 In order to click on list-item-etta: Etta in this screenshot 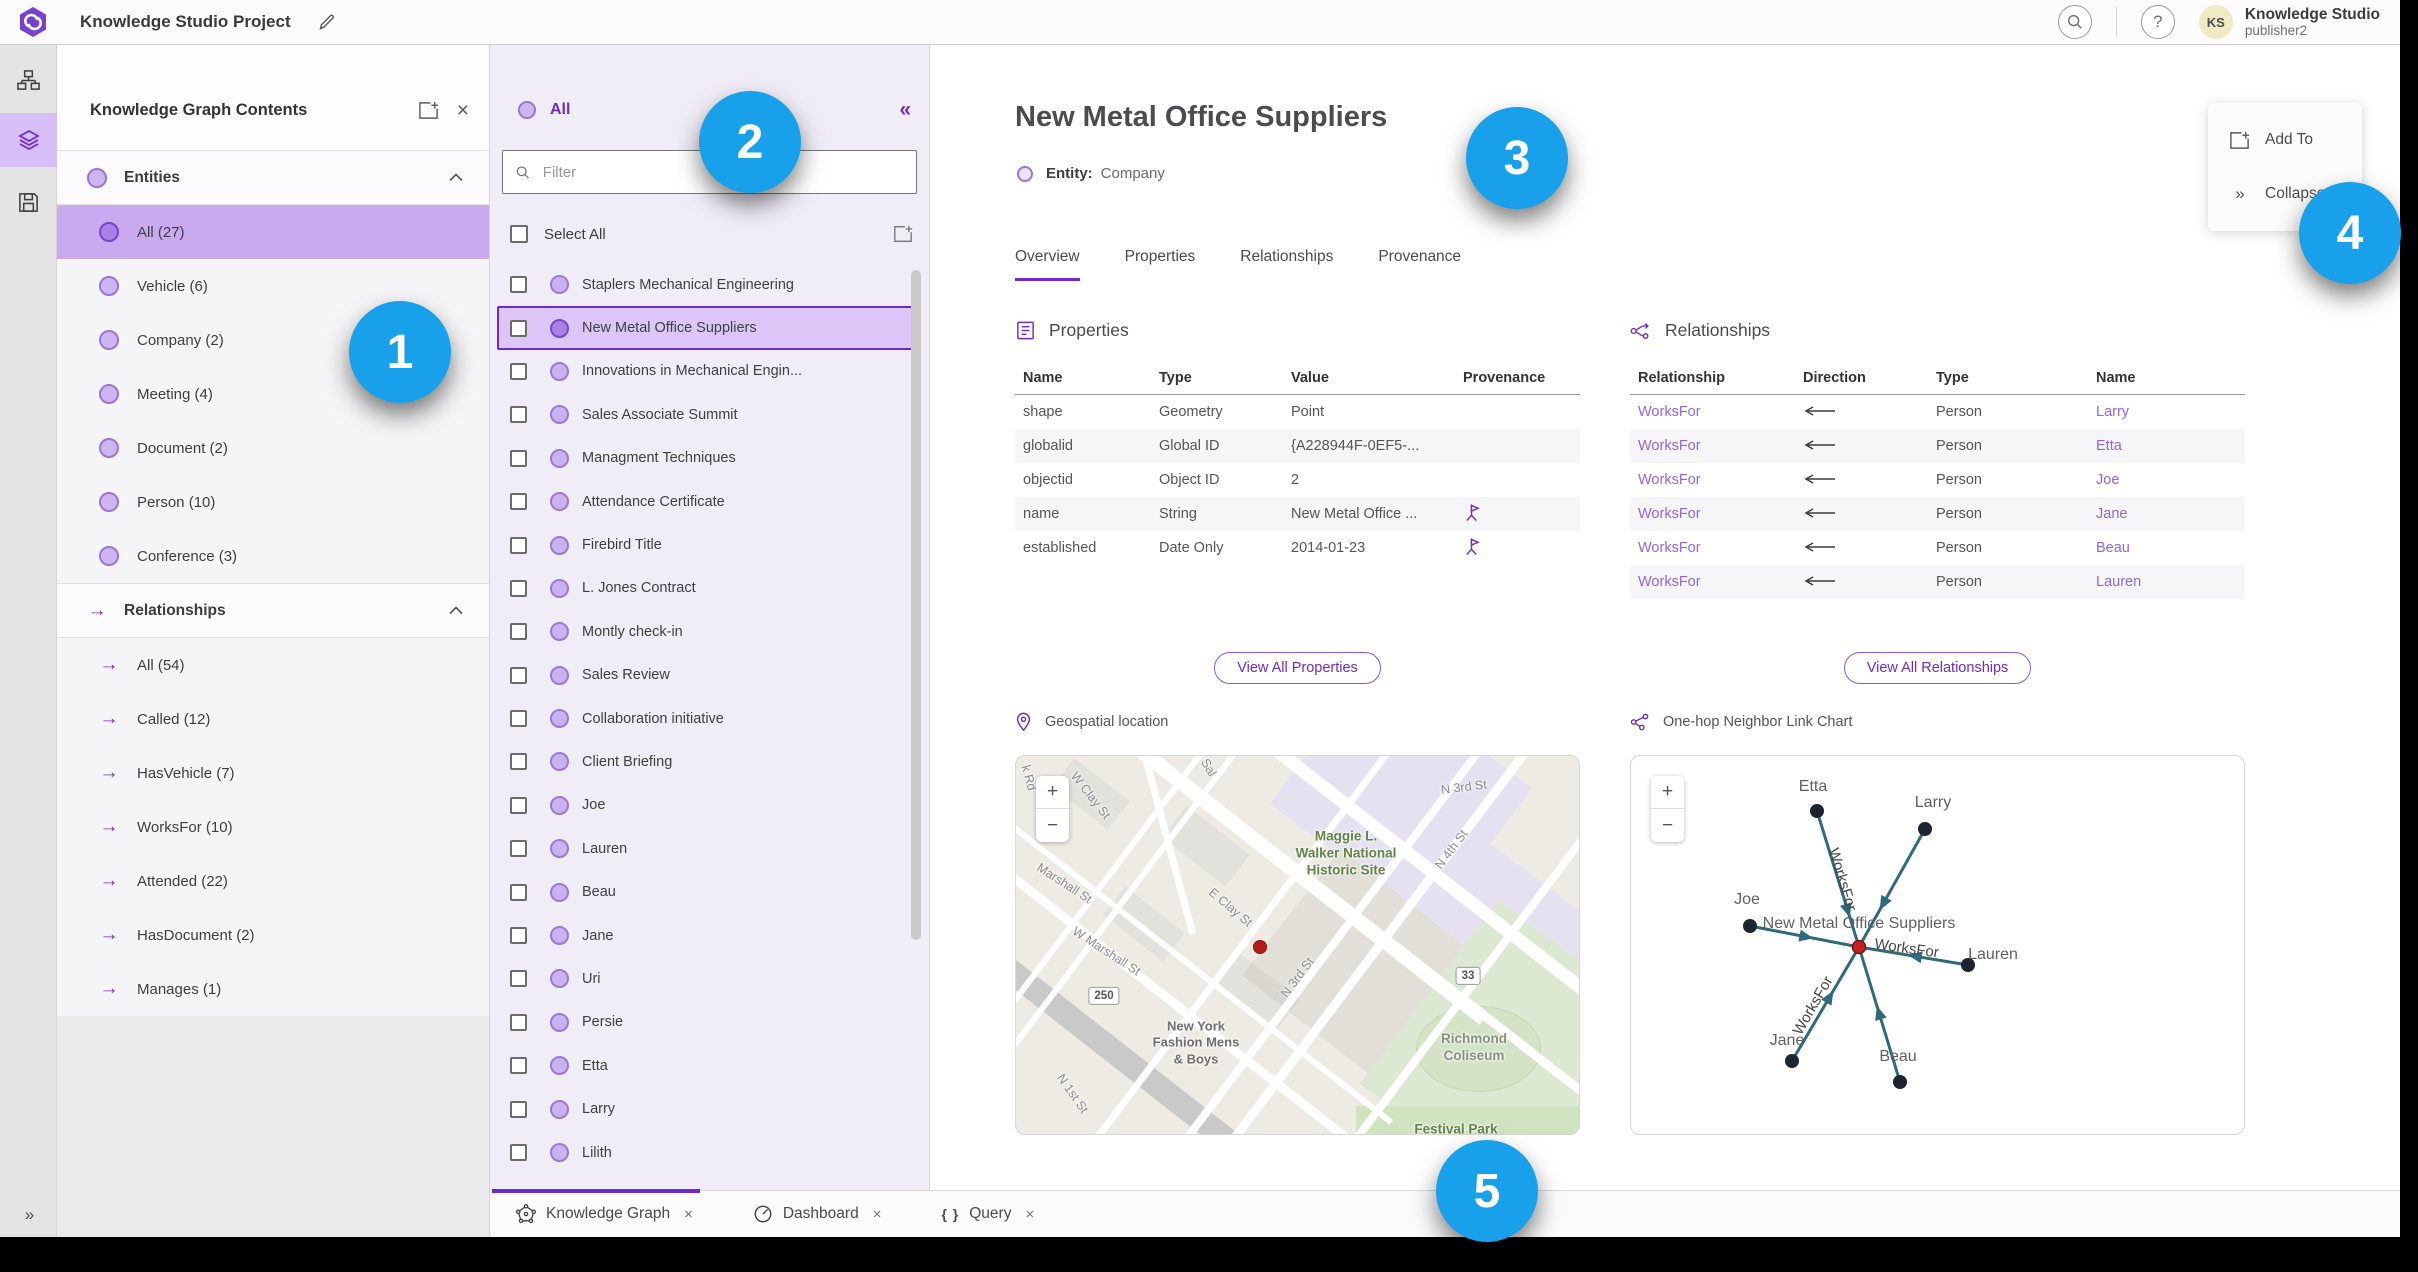, I will do `click(709, 1065)`.